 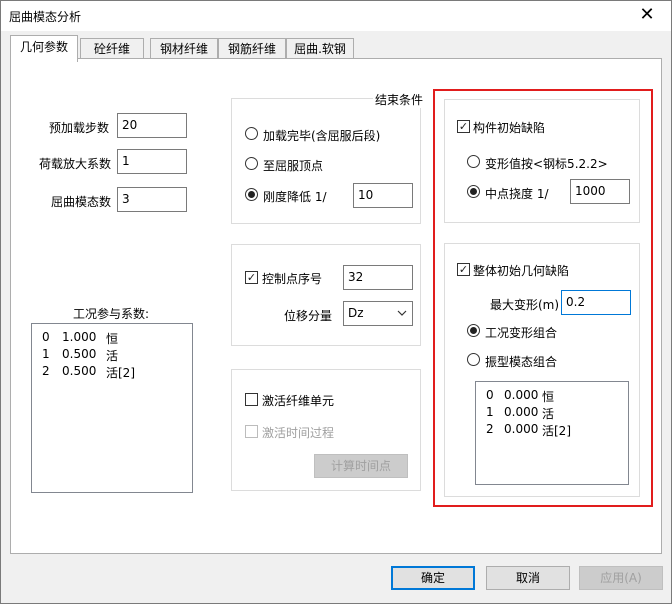 I want to click on radio-mode-combination, so click(x=473, y=359).